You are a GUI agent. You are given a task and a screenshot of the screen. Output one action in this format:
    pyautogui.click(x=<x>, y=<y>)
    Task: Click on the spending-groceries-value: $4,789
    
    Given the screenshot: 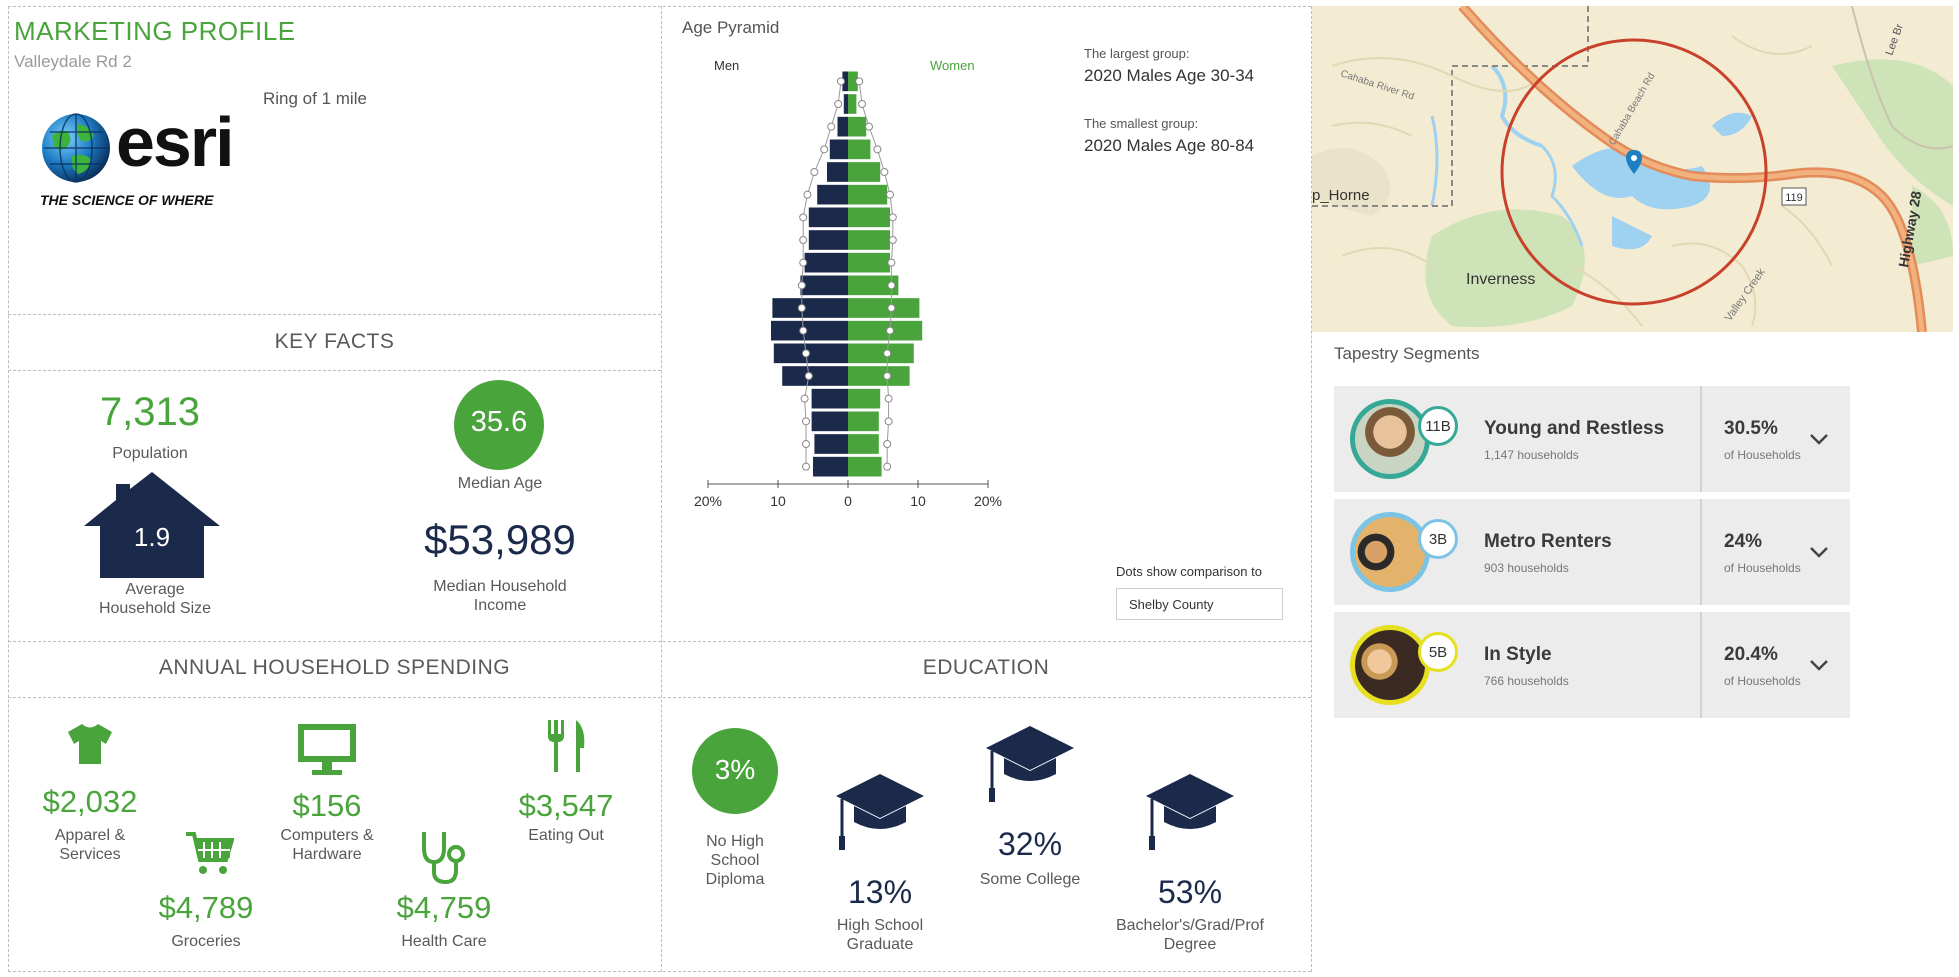 What is the action you would take?
    pyautogui.click(x=206, y=907)
    